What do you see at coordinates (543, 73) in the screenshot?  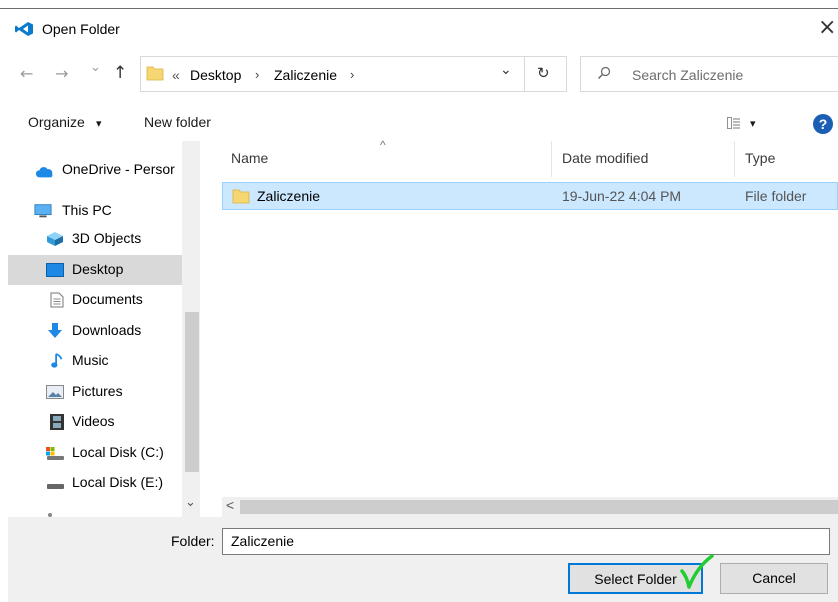 I see `refresh-icon: ↻` at bounding box center [543, 73].